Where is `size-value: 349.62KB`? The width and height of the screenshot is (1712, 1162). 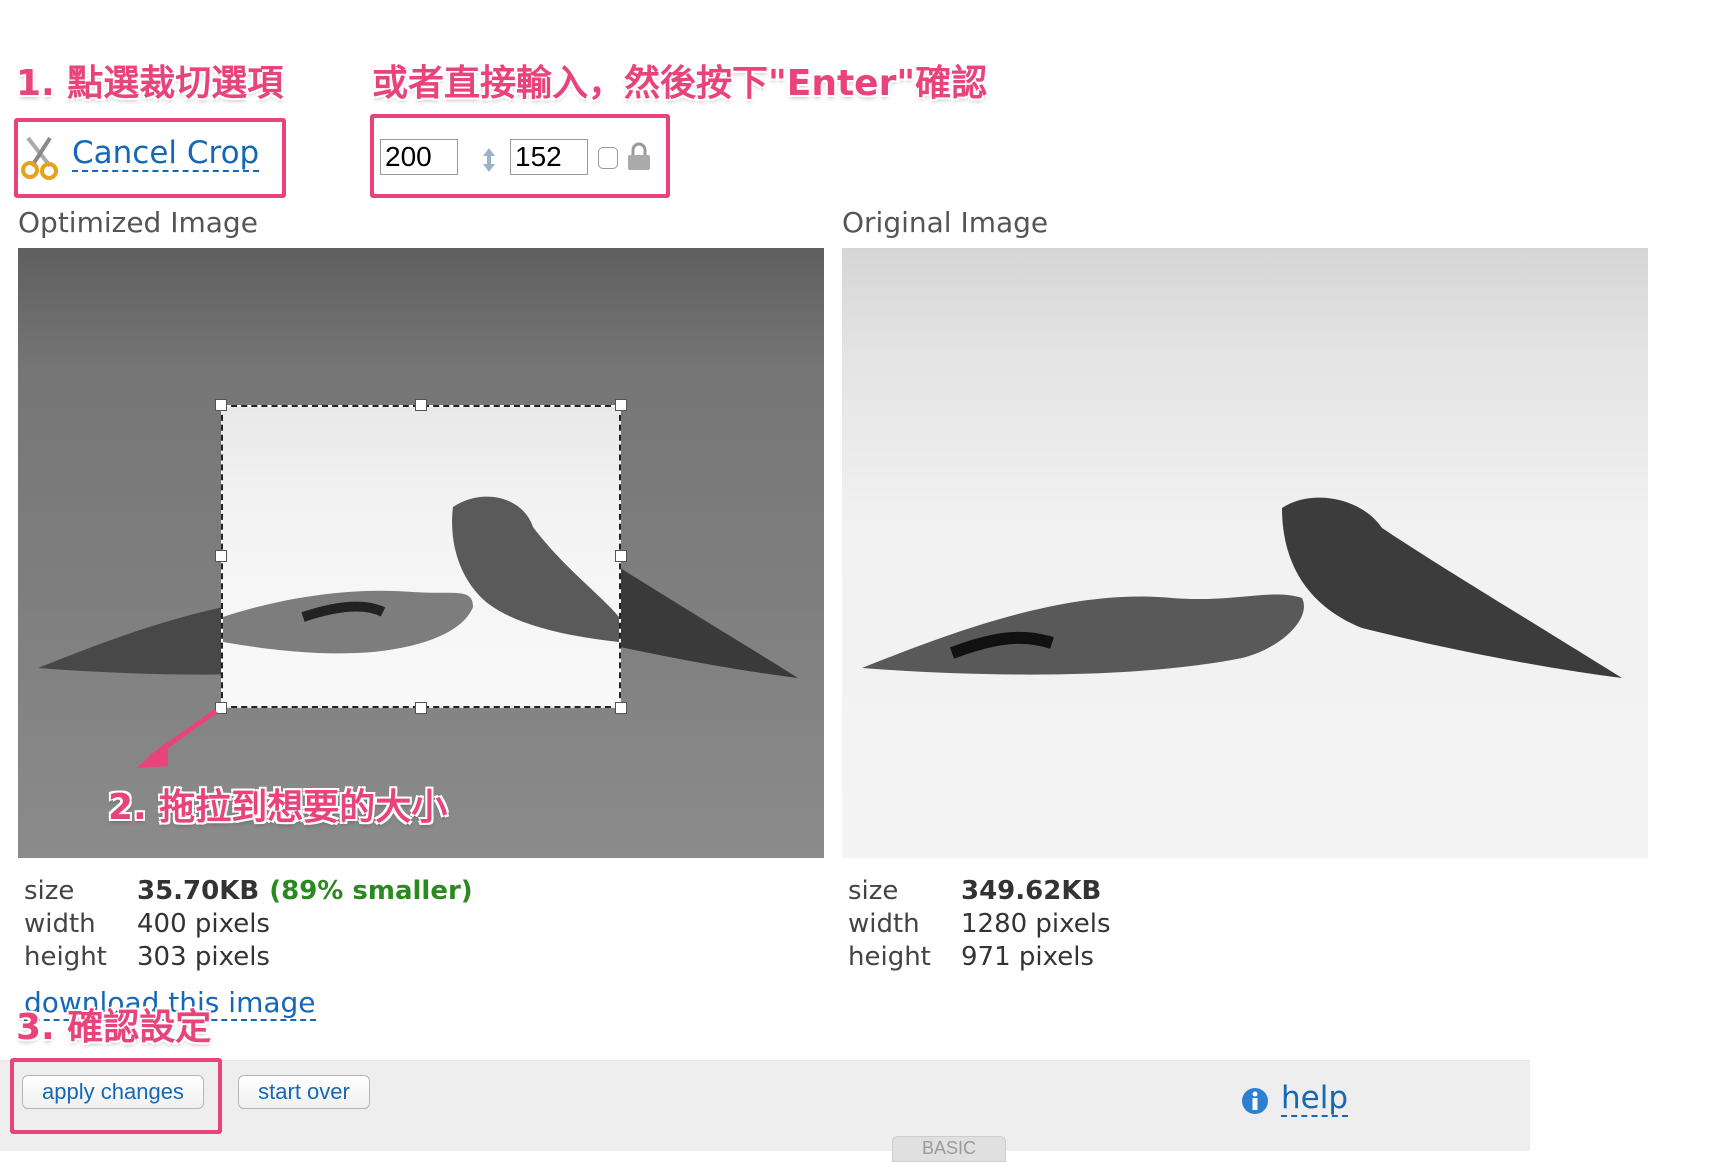
size-value: 349.62KB is located at coordinates (1031, 891).